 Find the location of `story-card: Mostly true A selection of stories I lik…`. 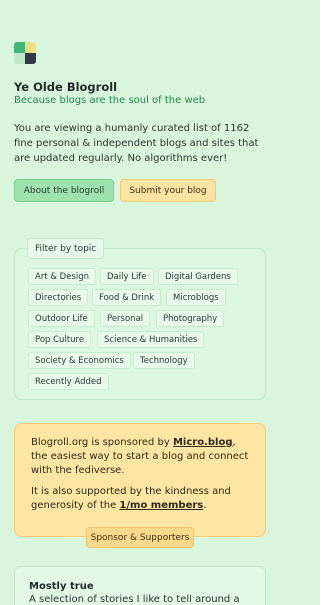

story-card: Mostly true A selection of stories I lik… is located at coordinates (140, 585).